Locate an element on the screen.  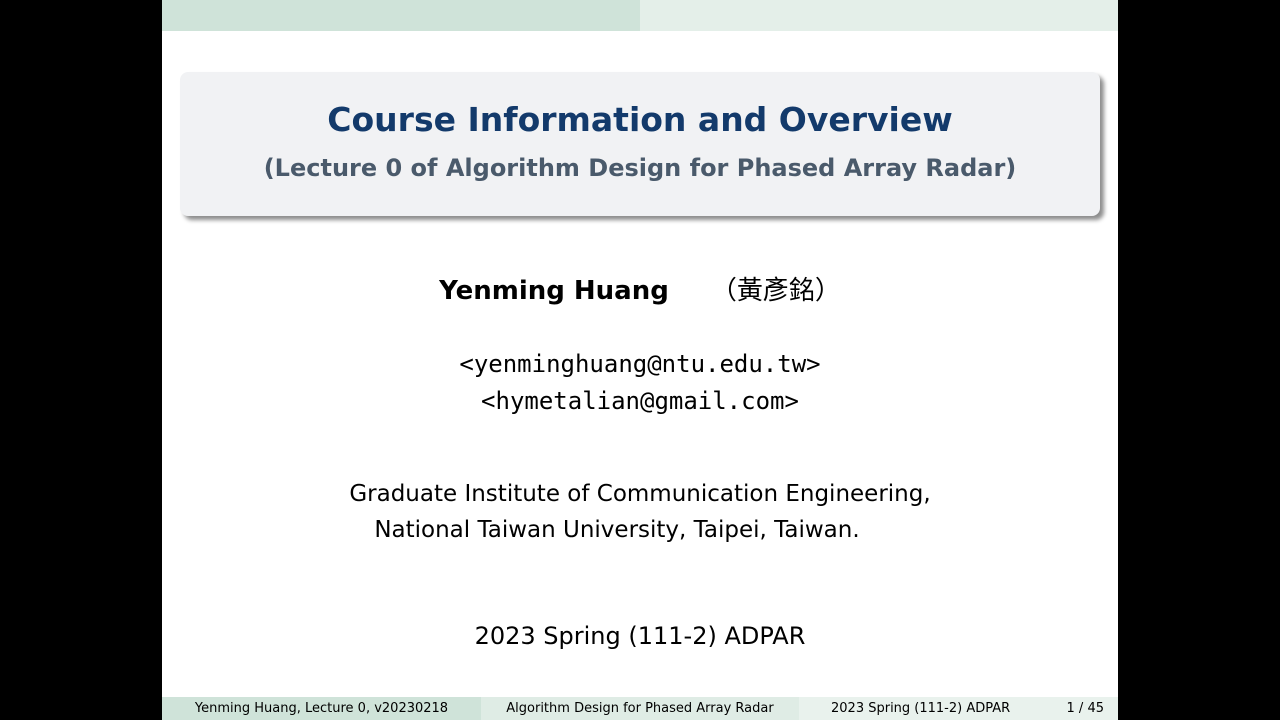
footer-term: 2023 Spring (111-2) ADPAR is located at coordinates (921, 708).